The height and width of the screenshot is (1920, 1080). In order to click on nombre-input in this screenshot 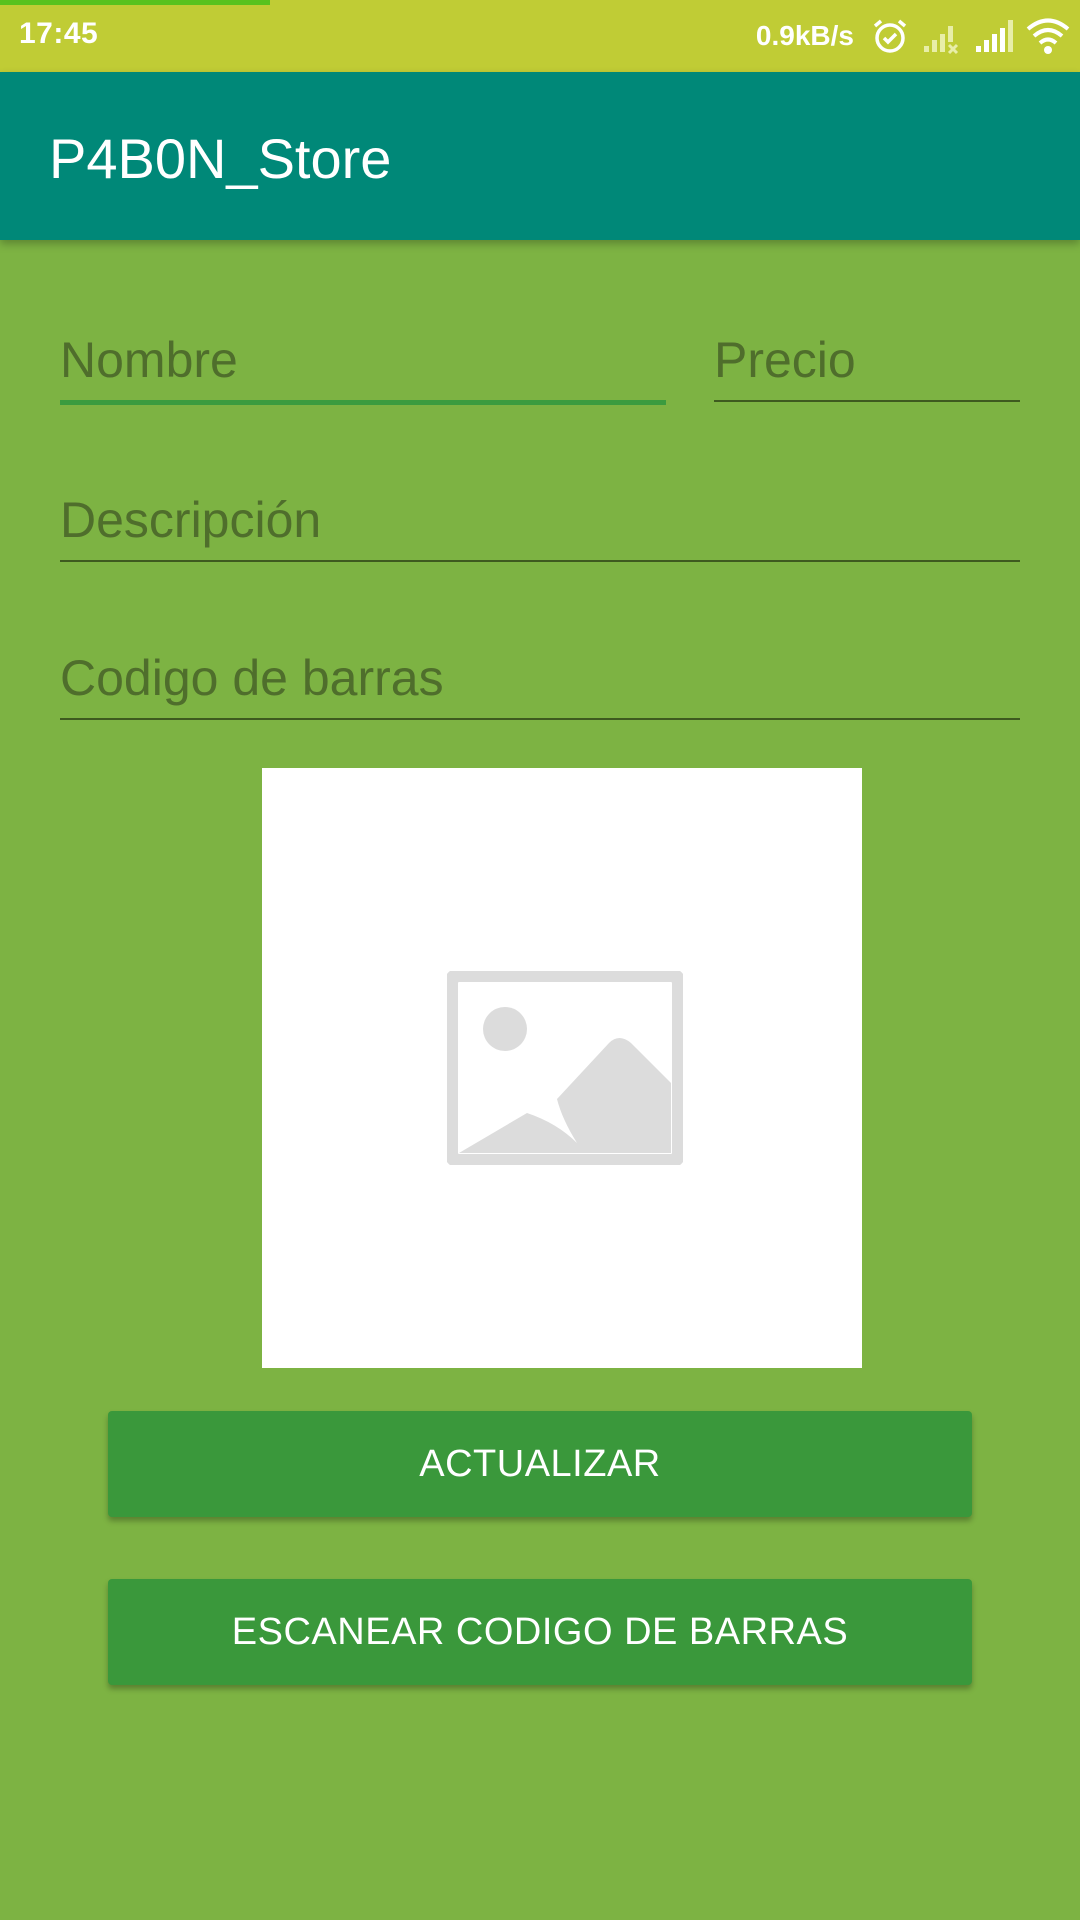, I will do `click(363, 360)`.